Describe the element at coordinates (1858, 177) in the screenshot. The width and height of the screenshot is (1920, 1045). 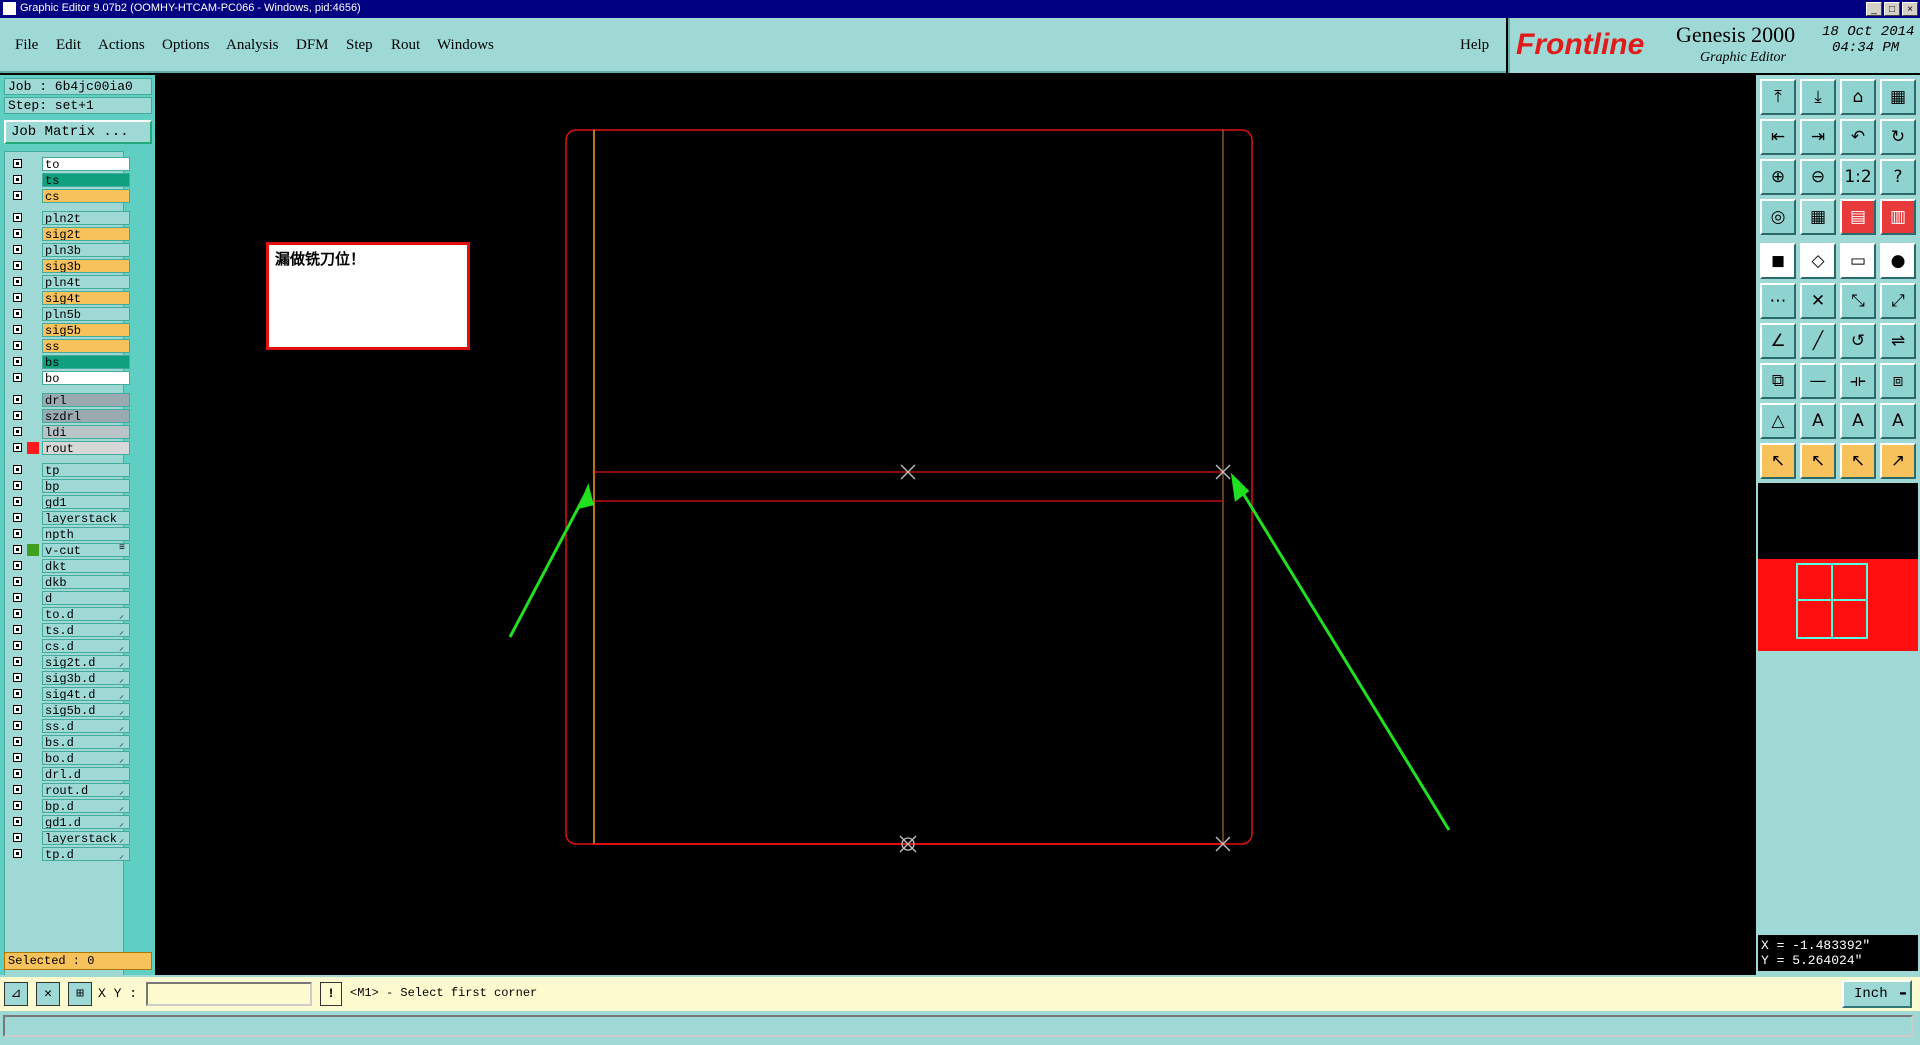
I see `scale-1-2-icon: 1:2` at that location.